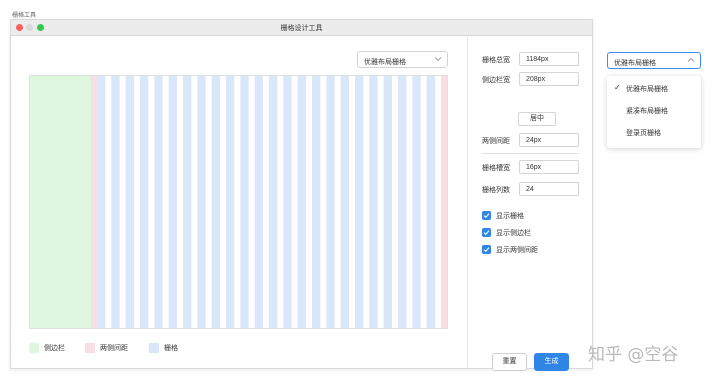  I want to click on dropdown-option-compact: 紧凑布局栅格, so click(654, 110).